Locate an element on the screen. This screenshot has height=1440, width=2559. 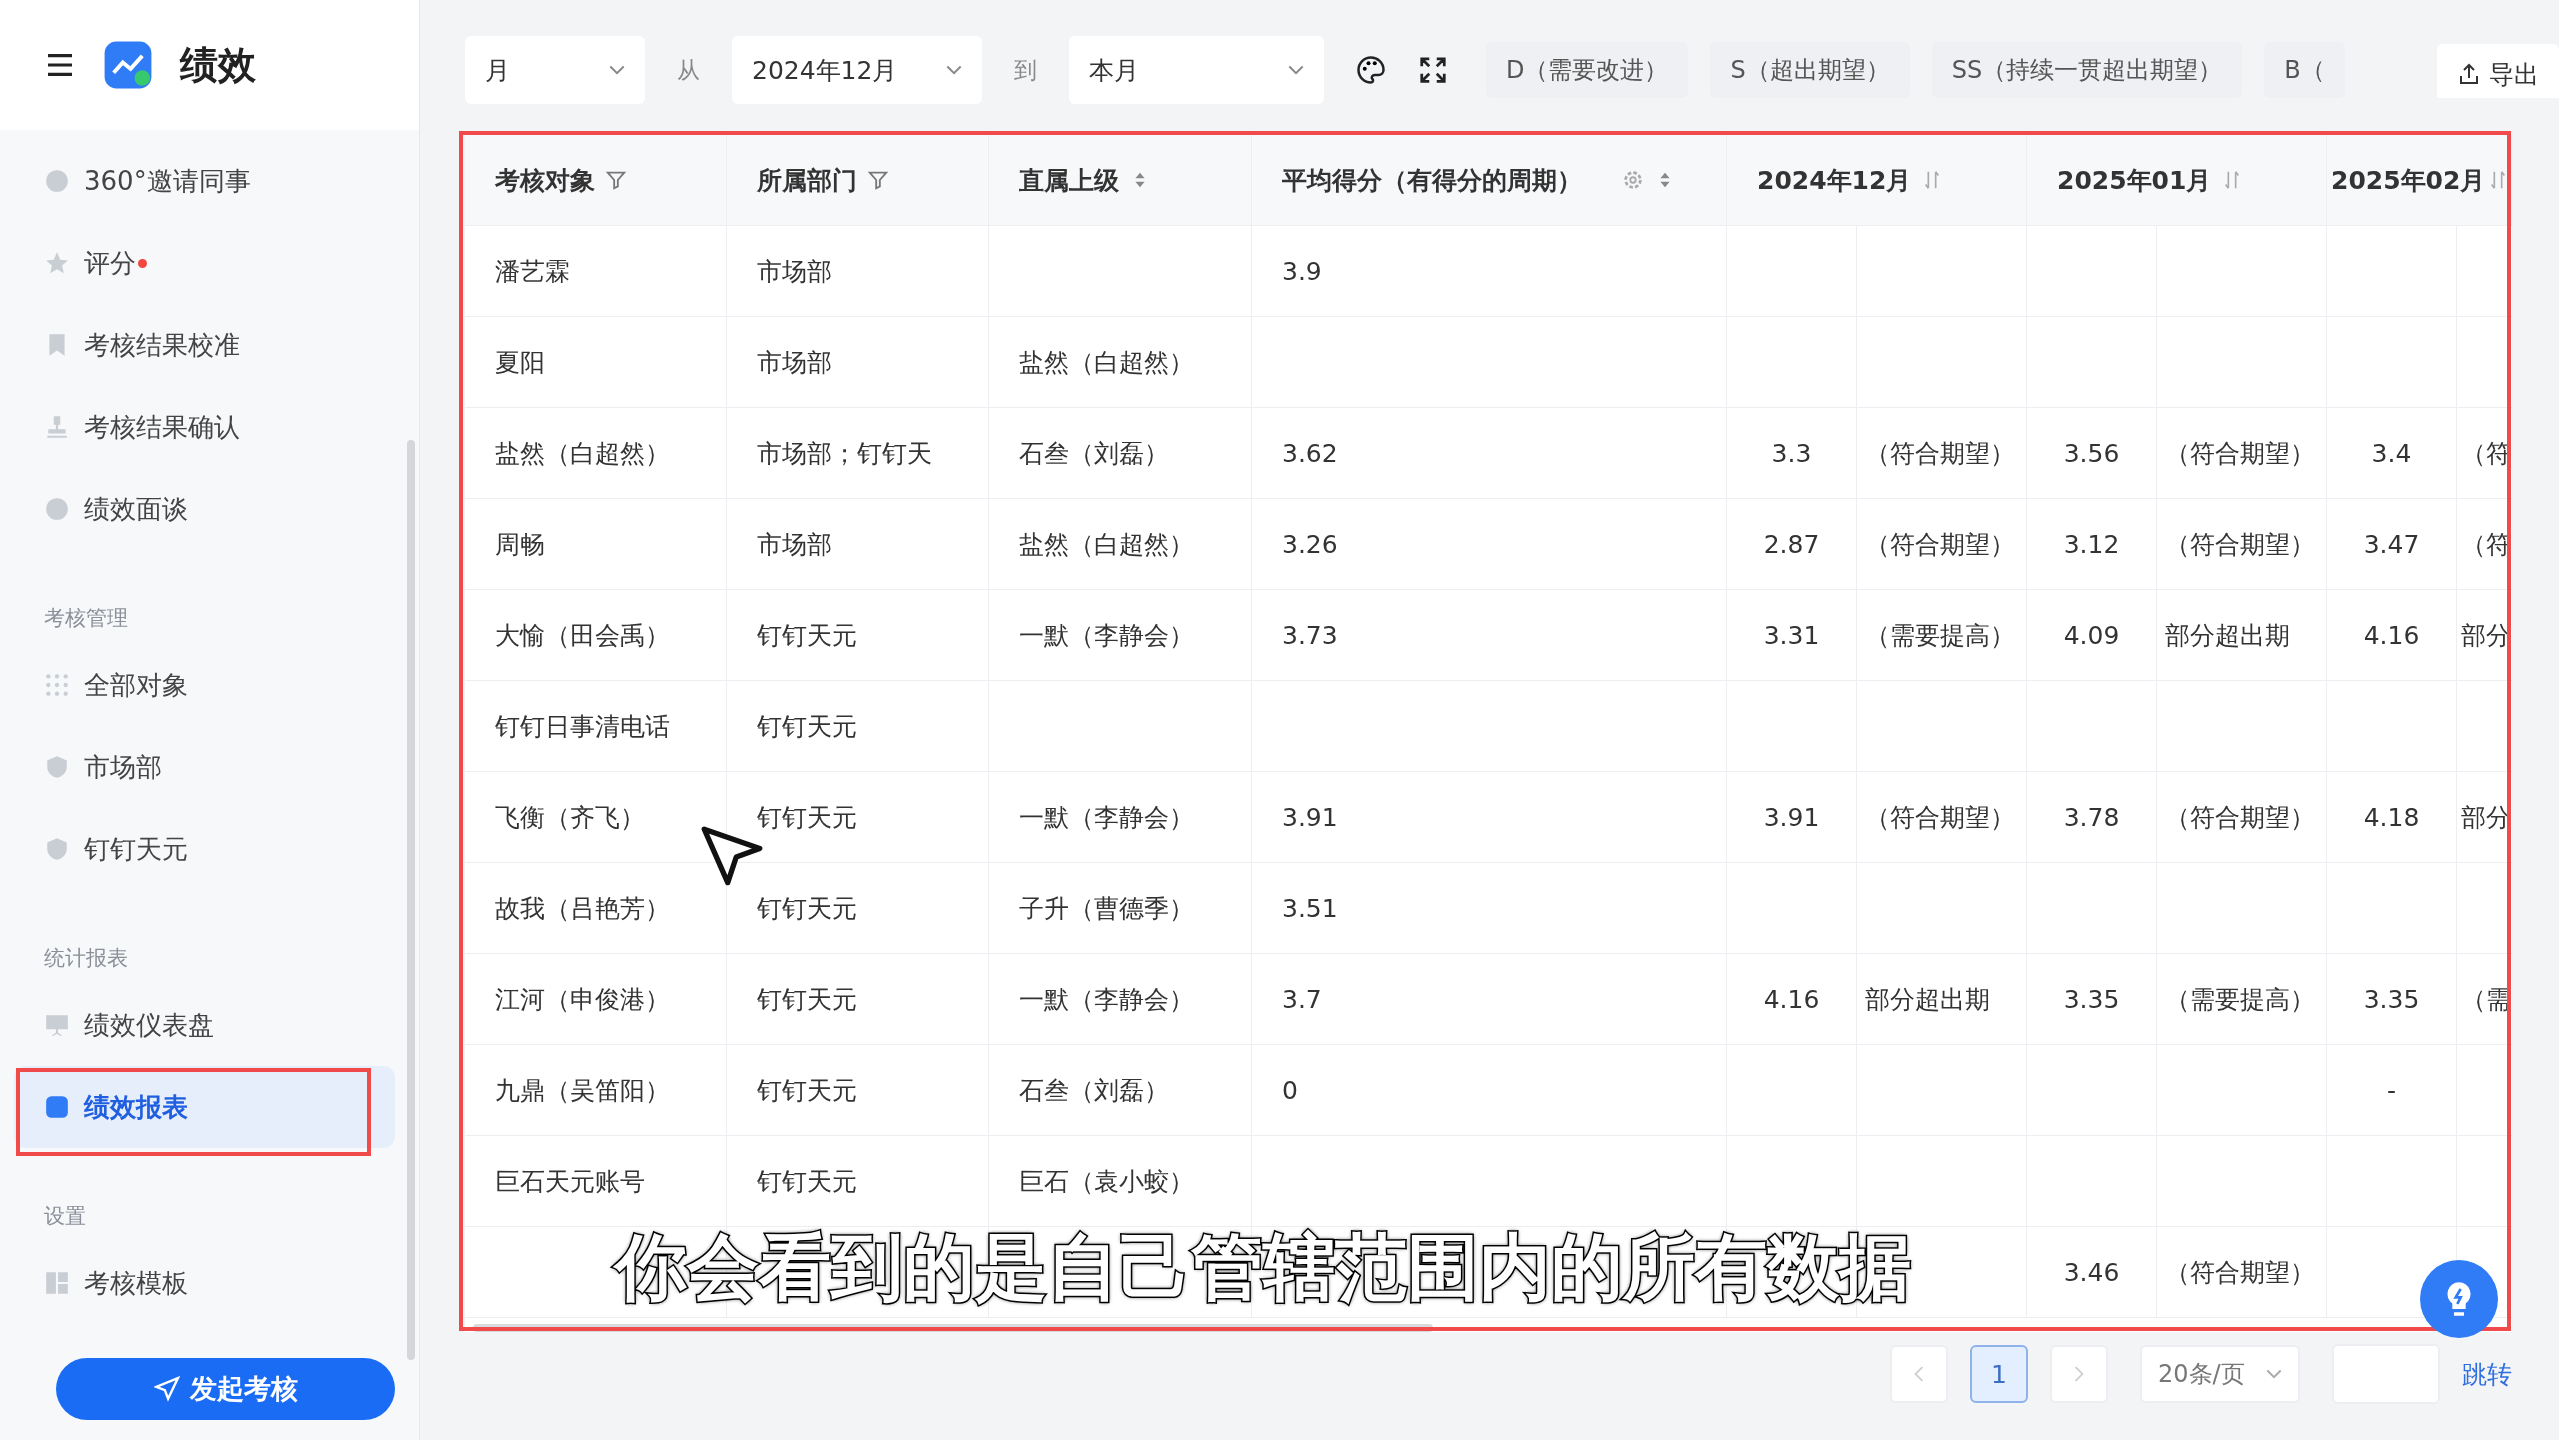
export-button: 导出 is located at coordinates (2498, 71).